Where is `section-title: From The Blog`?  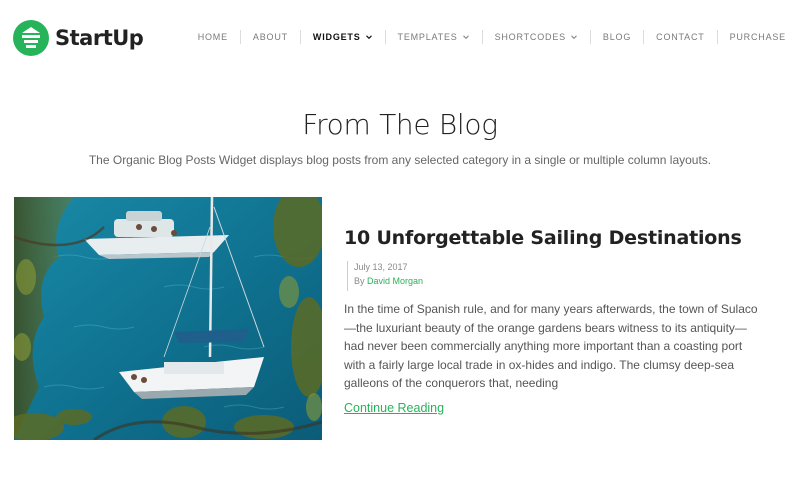 section-title: From The Blog is located at coordinates (400, 124).